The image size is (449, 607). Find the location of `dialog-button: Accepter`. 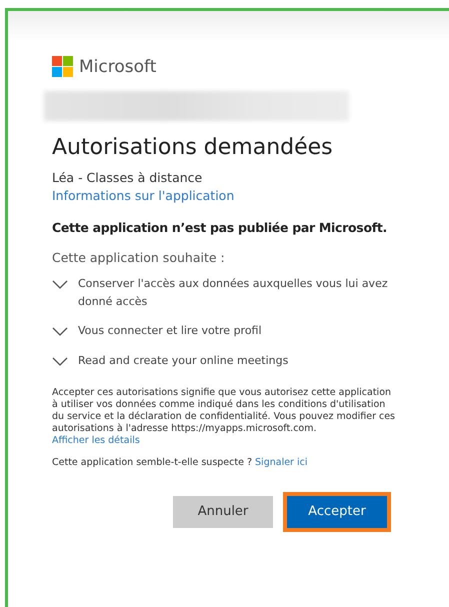

dialog-button: Accepter is located at coordinates (337, 512).